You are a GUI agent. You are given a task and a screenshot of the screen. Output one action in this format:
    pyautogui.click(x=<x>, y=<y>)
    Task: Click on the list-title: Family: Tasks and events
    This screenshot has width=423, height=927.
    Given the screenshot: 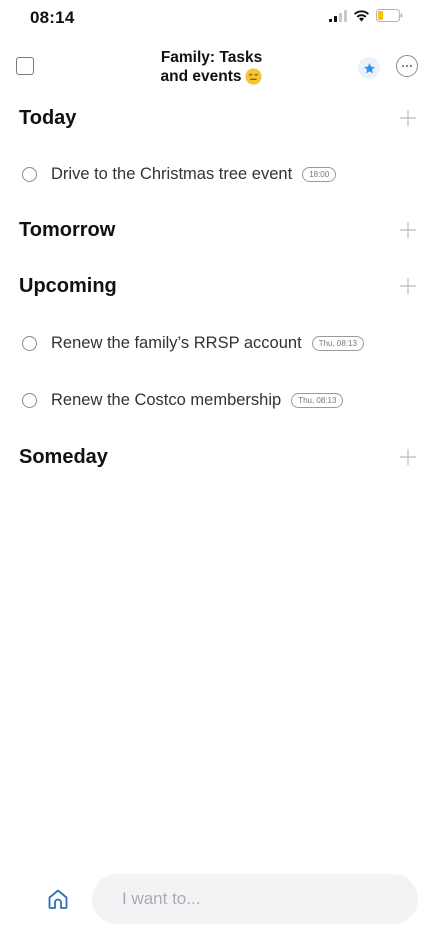 What is the action you would take?
    pyautogui.click(x=211, y=67)
    